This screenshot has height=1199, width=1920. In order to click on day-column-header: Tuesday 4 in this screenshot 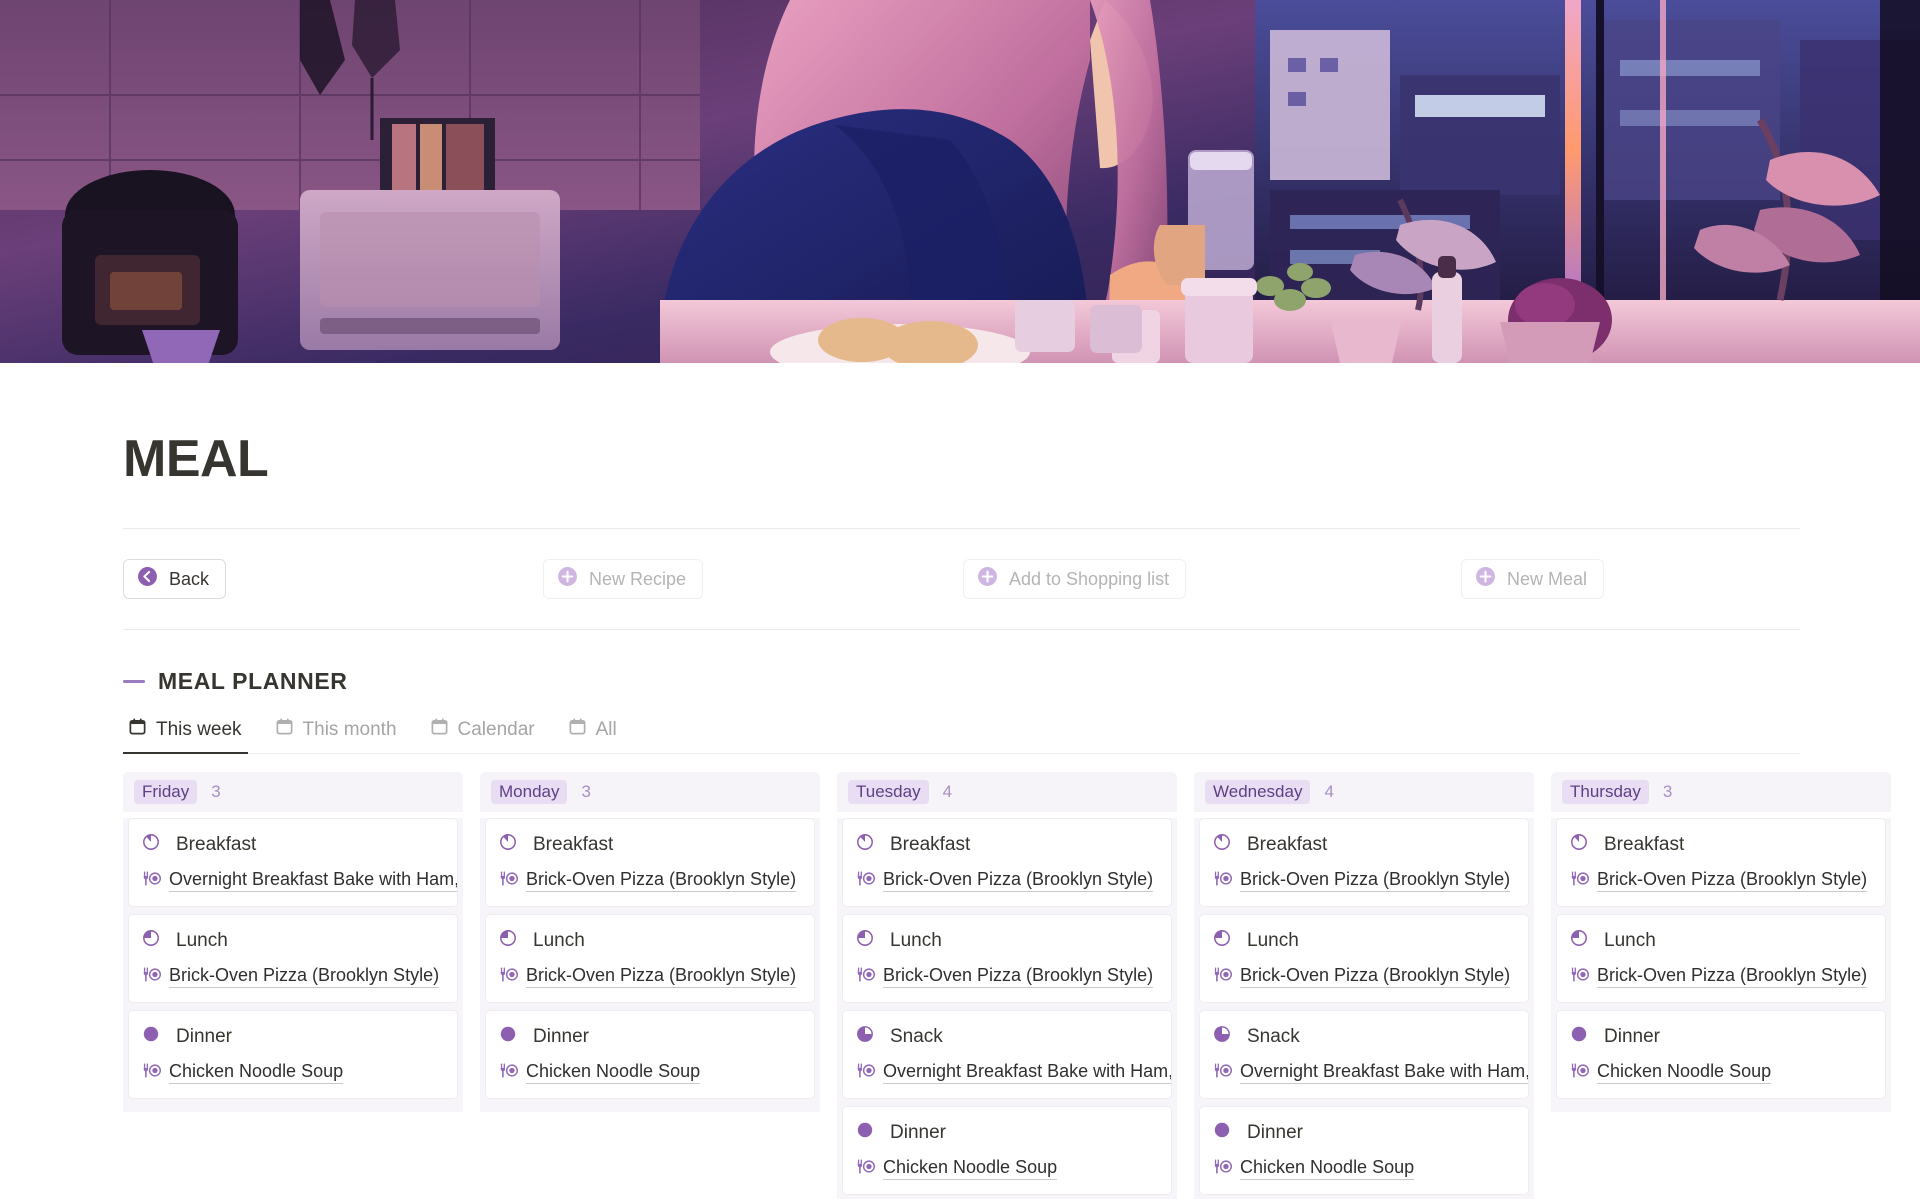, I will do `click(1007, 792)`.